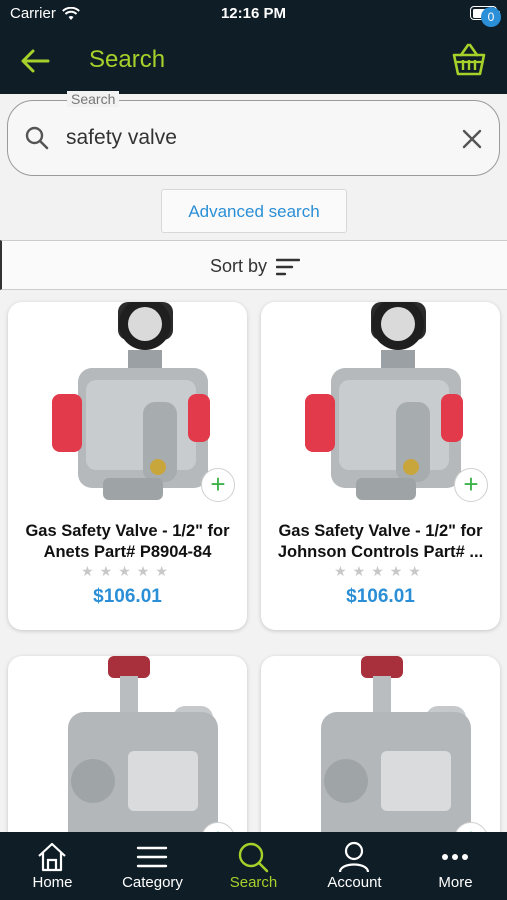 The height and width of the screenshot is (900, 507). Describe the element at coordinates (52, 857) in the screenshot. I see `home-icon` at that location.